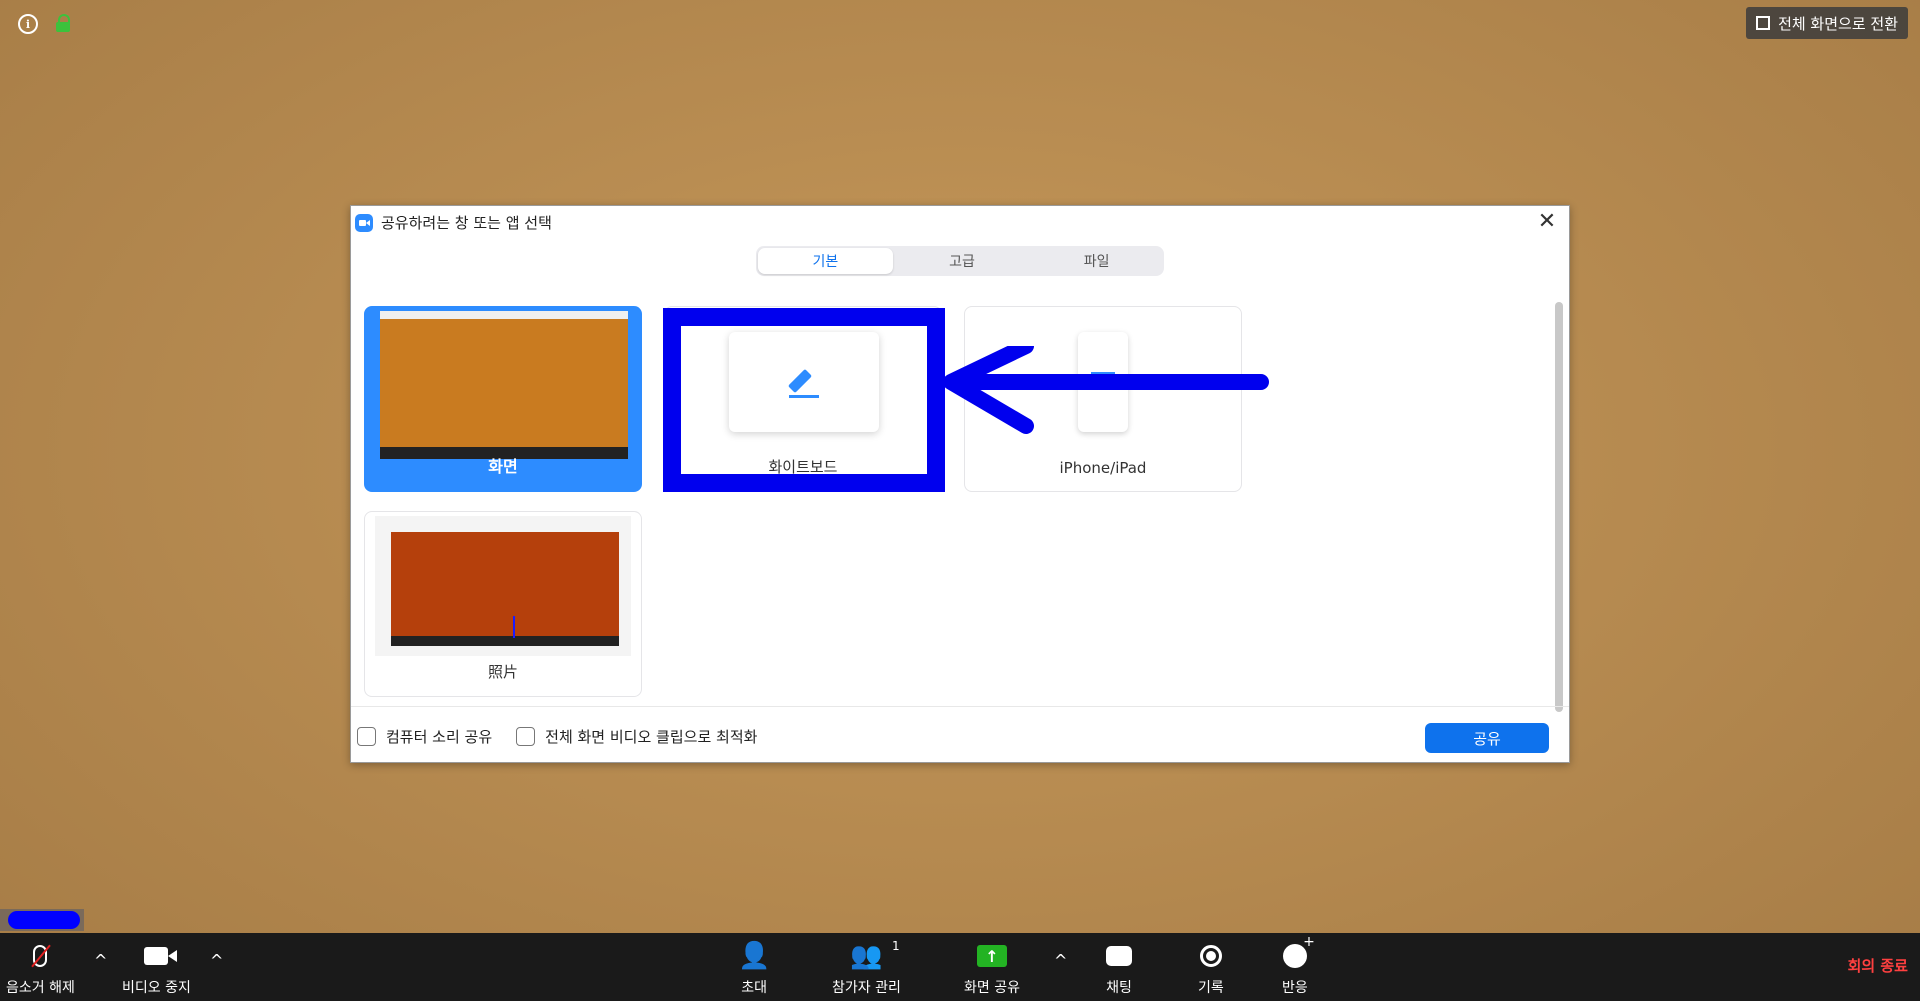 The image size is (1920, 1001). Describe the element at coordinates (161, 956) in the screenshot. I see `camera-icon` at that location.